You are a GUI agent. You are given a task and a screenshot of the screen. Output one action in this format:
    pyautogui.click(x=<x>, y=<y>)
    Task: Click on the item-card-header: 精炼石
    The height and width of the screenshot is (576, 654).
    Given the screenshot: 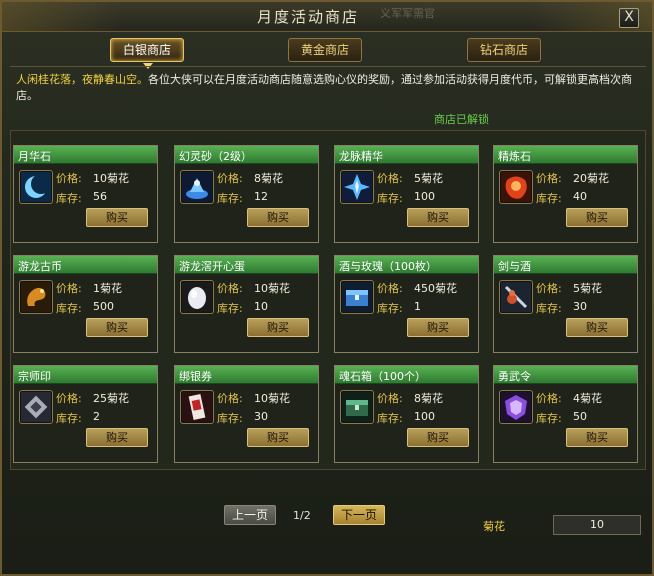 What is the action you would take?
    pyautogui.click(x=565, y=155)
    